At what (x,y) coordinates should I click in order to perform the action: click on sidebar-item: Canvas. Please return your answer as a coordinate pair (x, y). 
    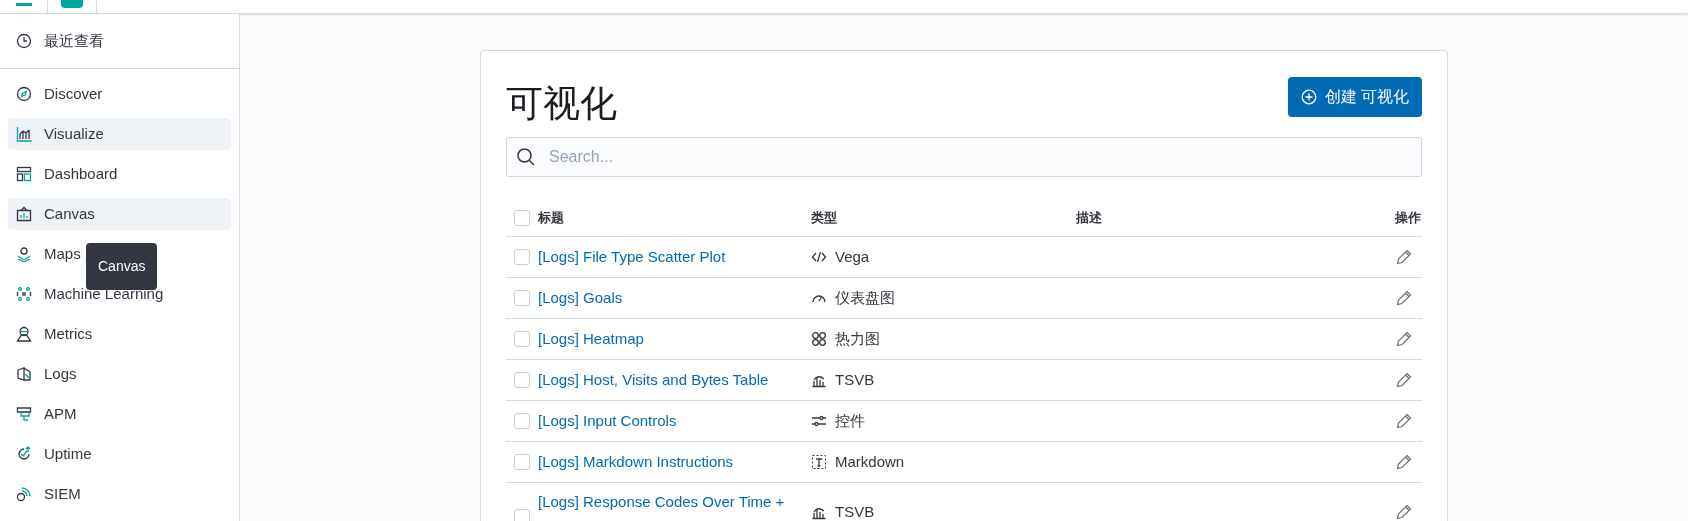
    Looking at the image, I should click on (55, 214).